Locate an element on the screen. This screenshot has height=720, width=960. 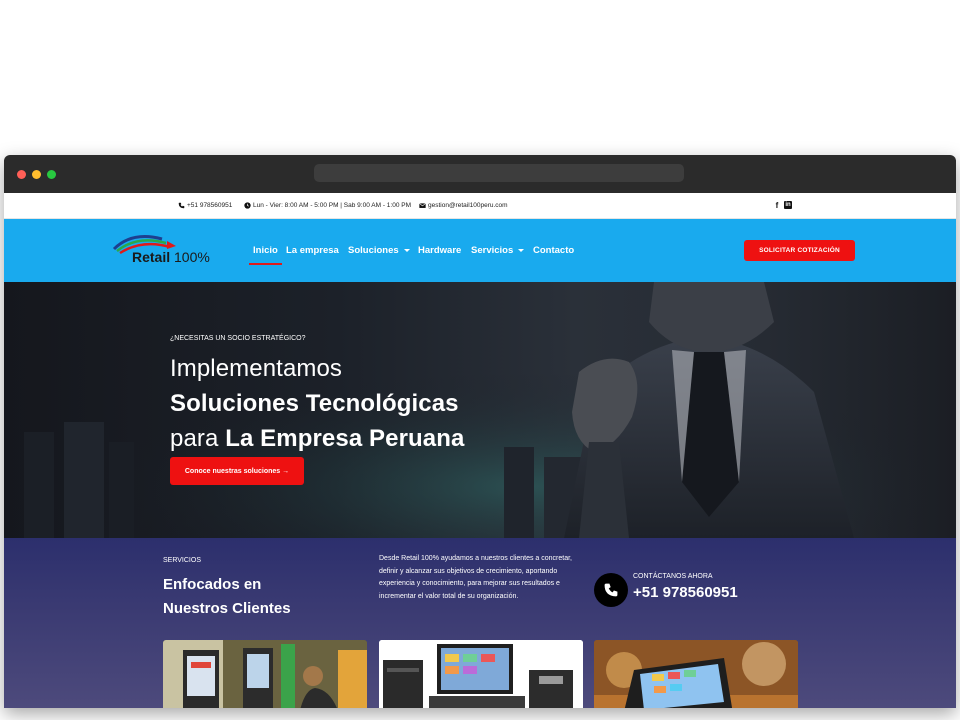
nav-item-label: Inicio is located at coordinates (265, 250).